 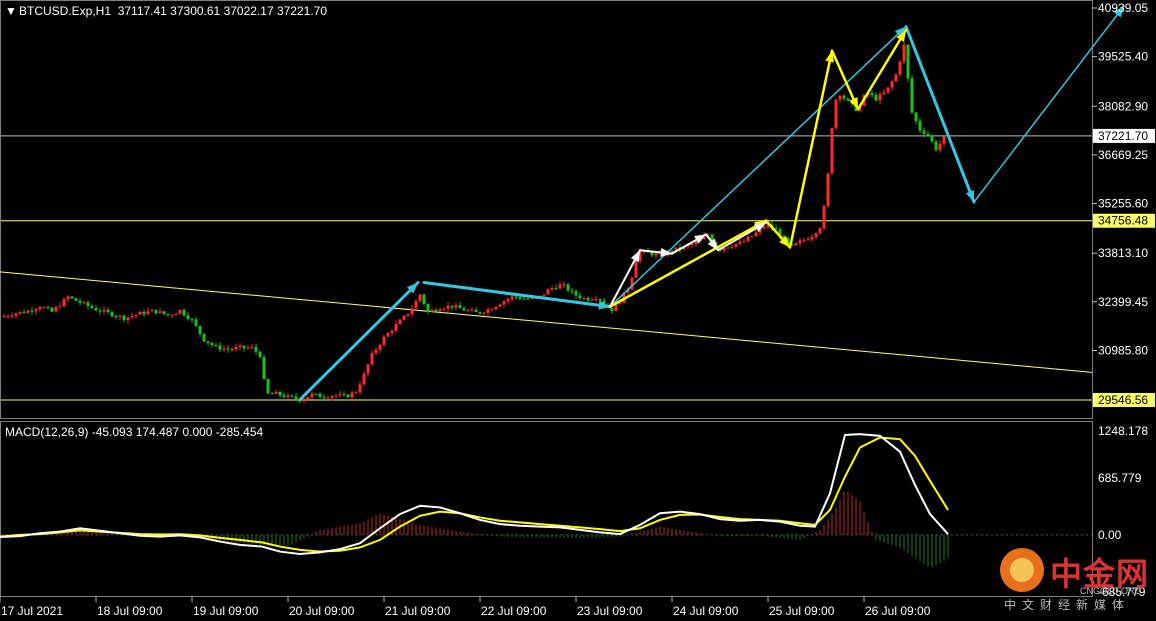 What do you see at coordinates (811, 149) in the screenshot?
I see `wave-arrow` at bounding box center [811, 149].